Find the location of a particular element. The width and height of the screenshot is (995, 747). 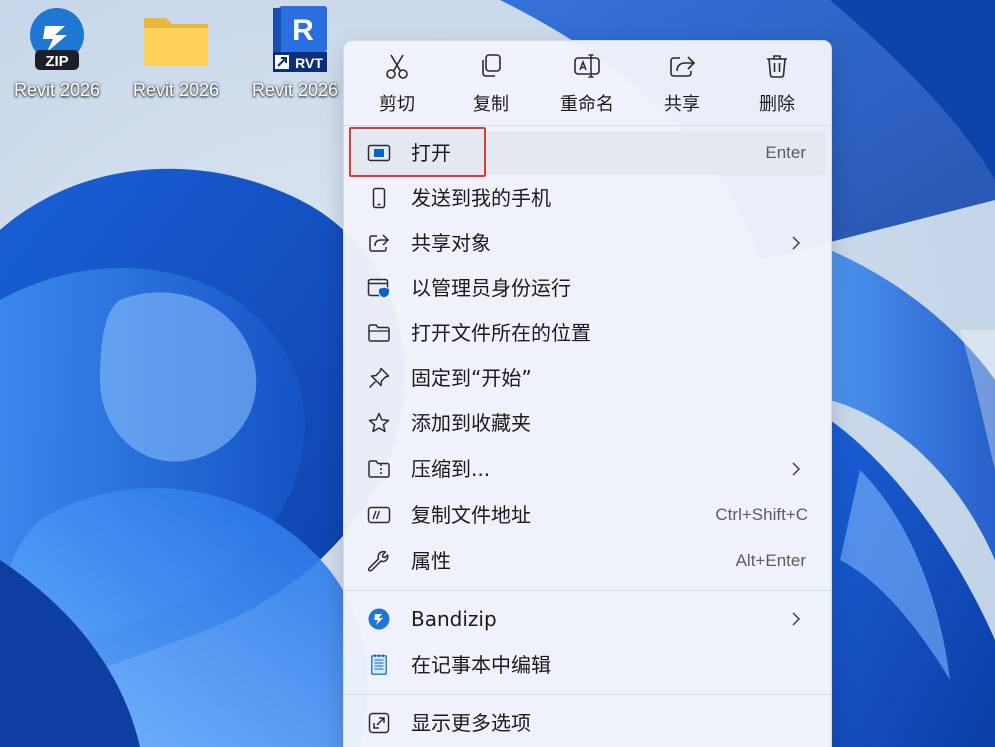

cut-button: 剪切 is located at coordinates (397, 86).